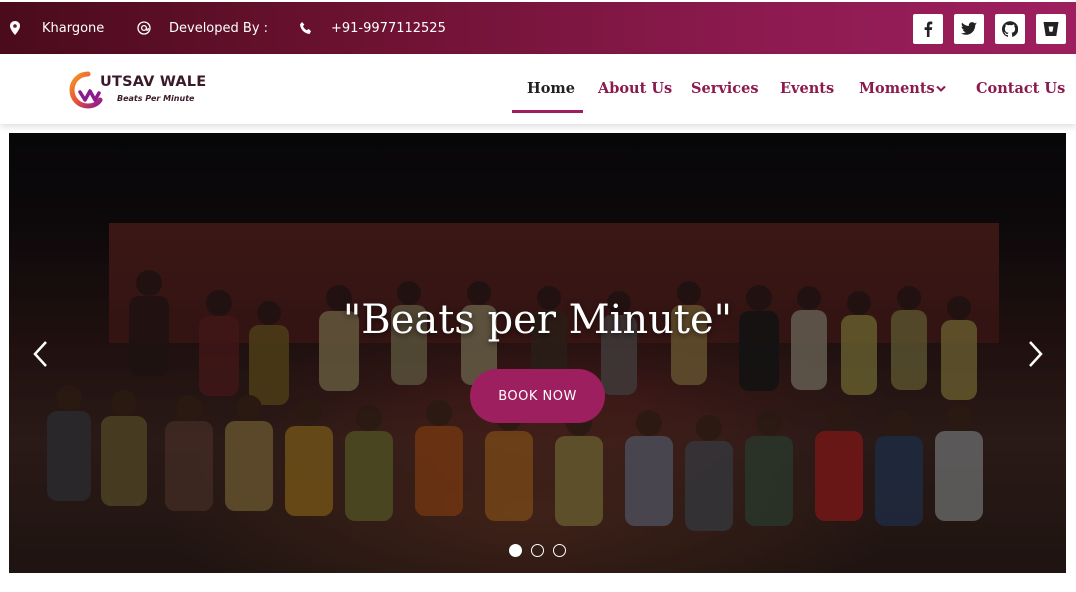  I want to click on book-now-button: BOOK NOW, so click(537, 396).